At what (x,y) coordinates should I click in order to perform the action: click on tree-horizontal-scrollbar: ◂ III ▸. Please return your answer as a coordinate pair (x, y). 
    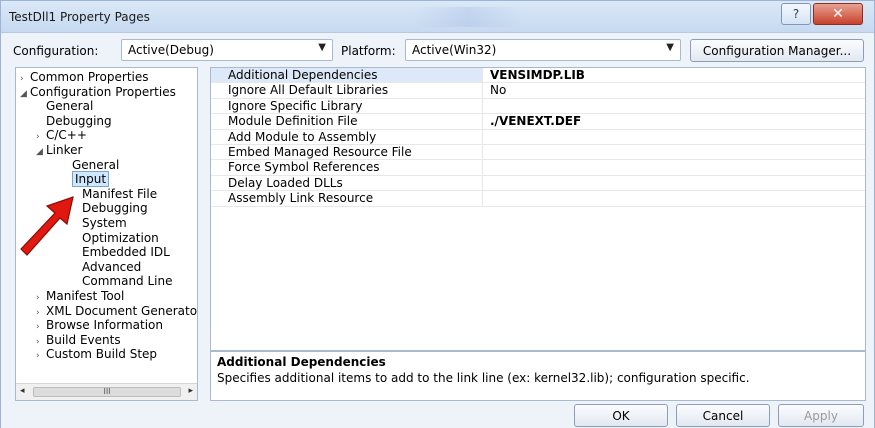
    Looking at the image, I should click on (106, 391).